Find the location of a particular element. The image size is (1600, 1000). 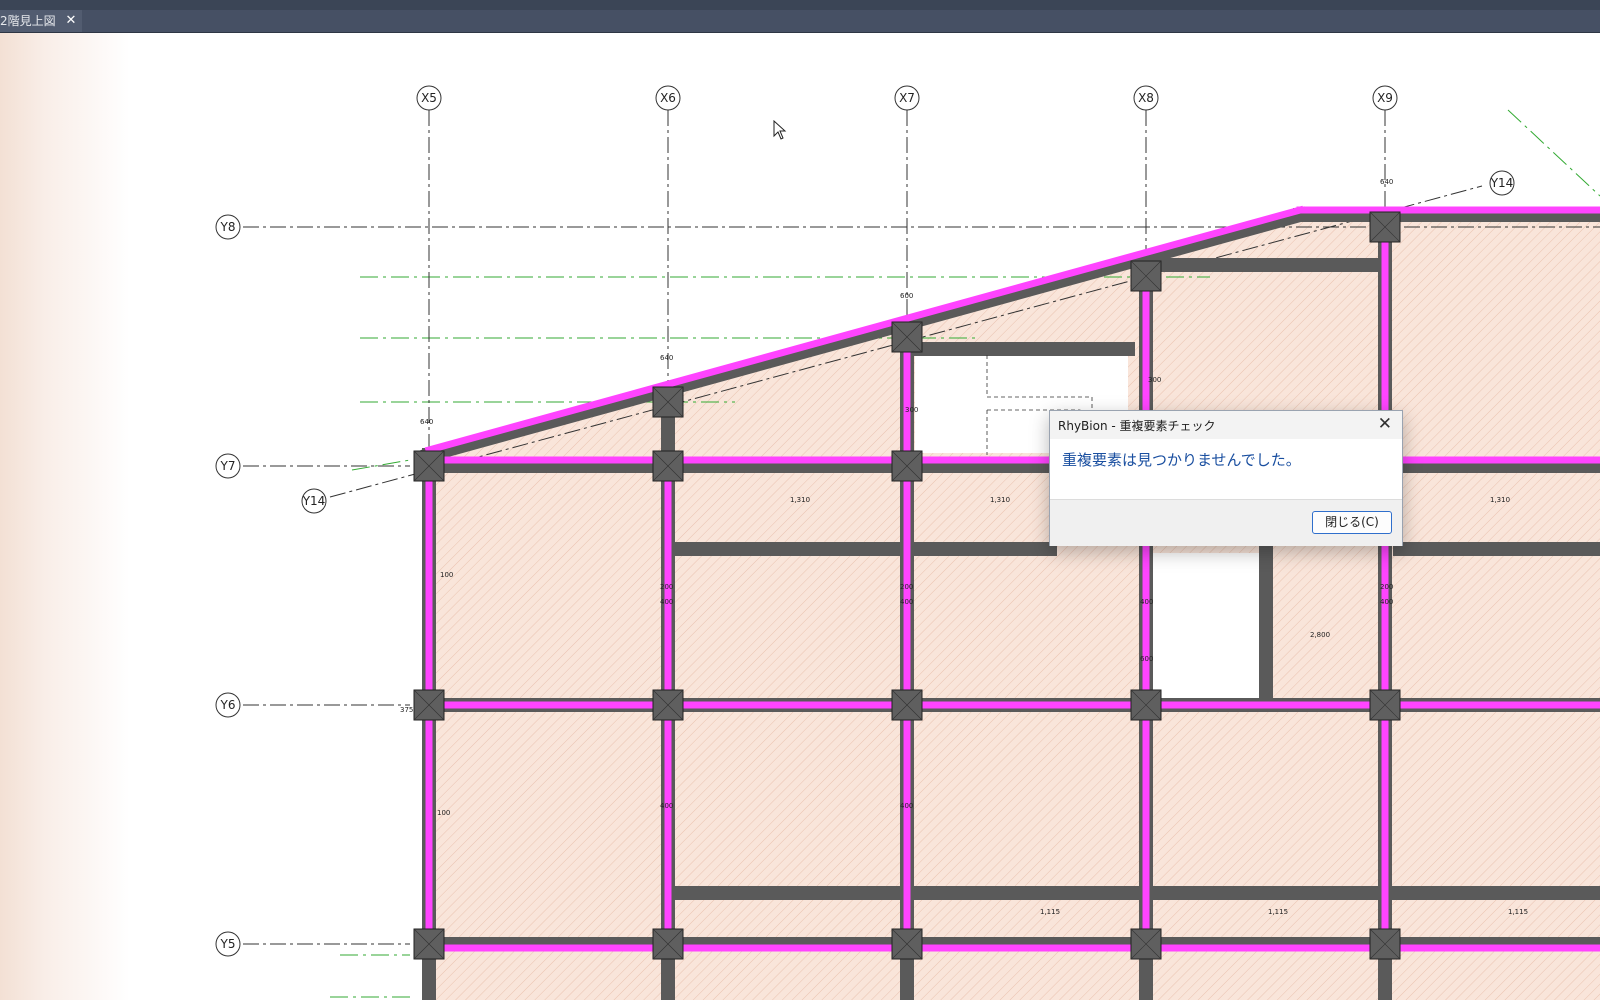

grid-bubble: X7 is located at coordinates (907, 98).